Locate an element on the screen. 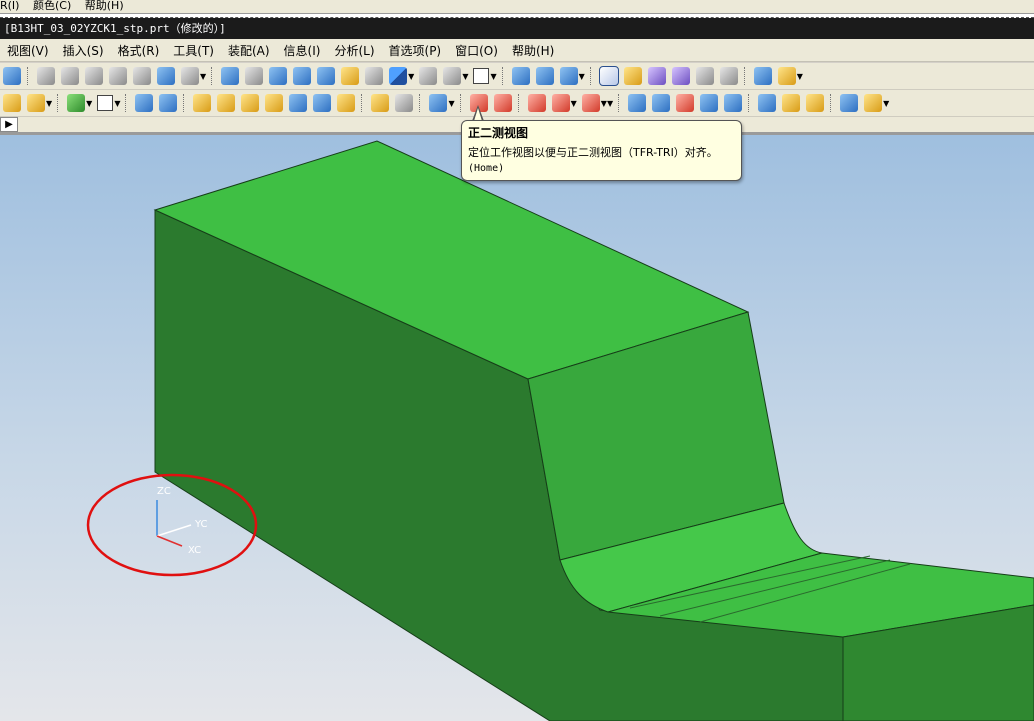 Image resolution: width=1034 pixels, height=721 pixels. trimetric-view-icon is located at coordinates (608, 76).